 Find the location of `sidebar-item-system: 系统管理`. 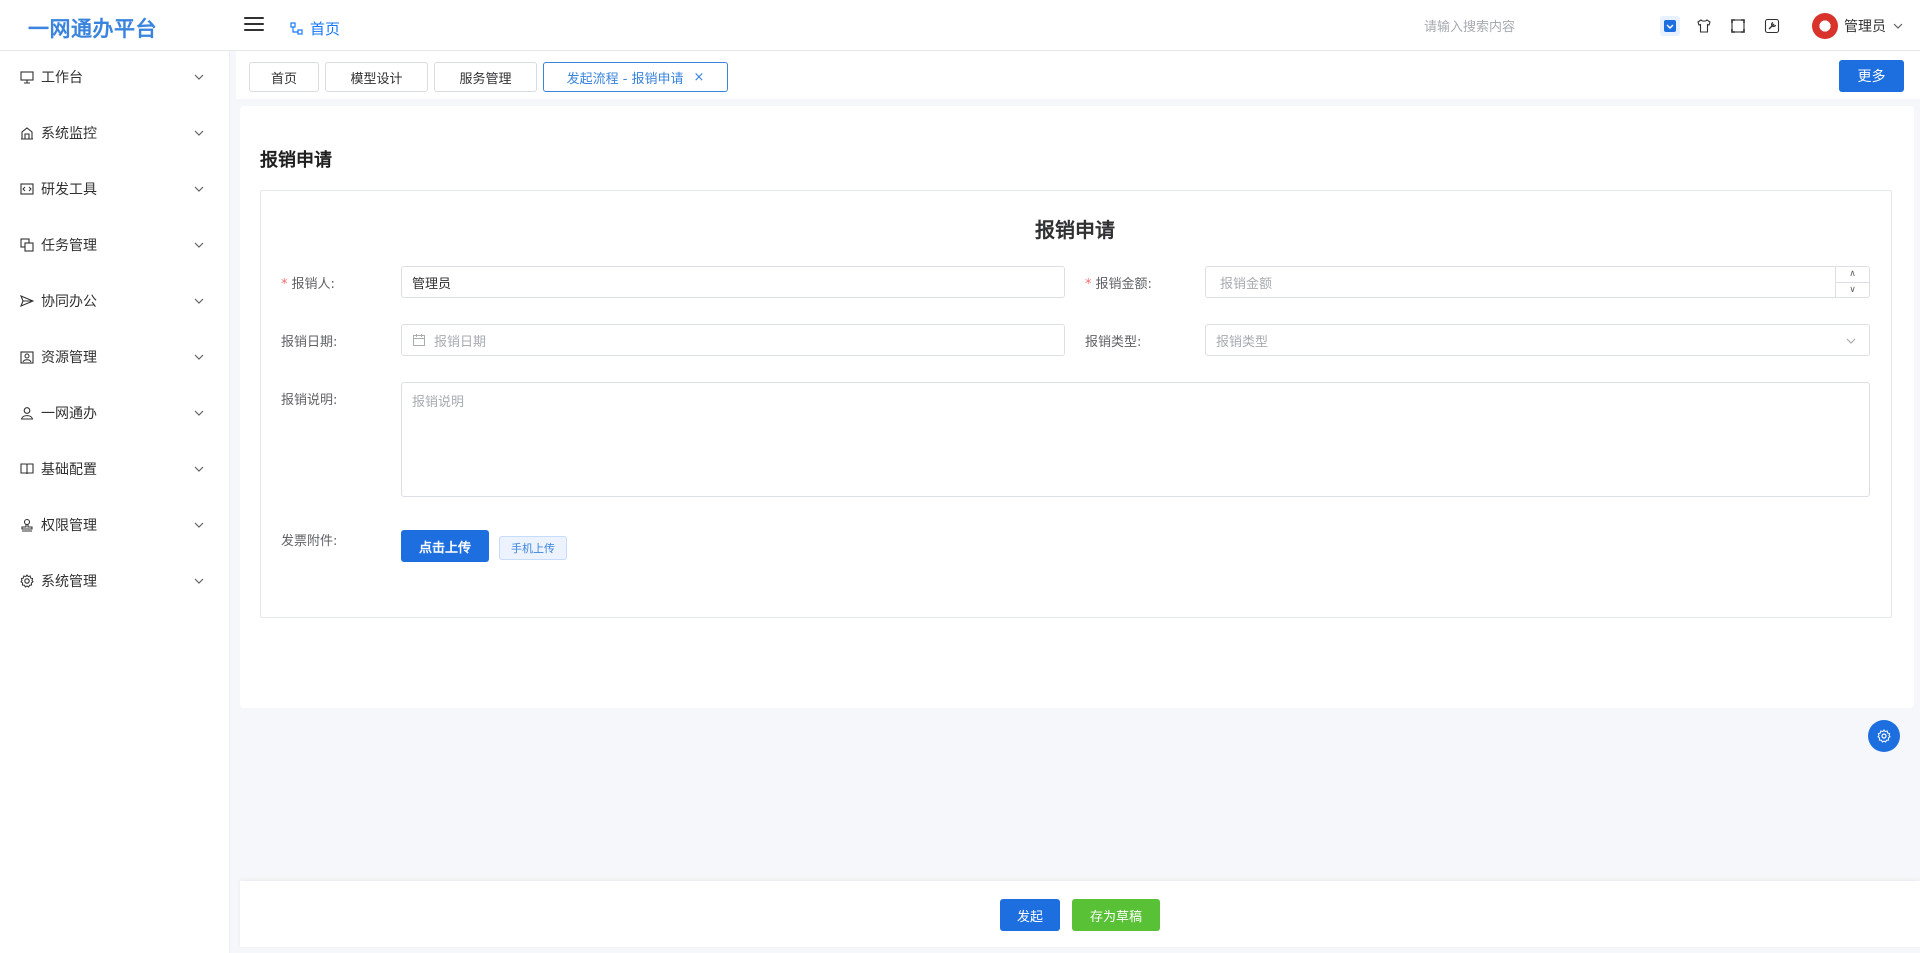

sidebar-item-system: 系统管理 is located at coordinates (115, 581).